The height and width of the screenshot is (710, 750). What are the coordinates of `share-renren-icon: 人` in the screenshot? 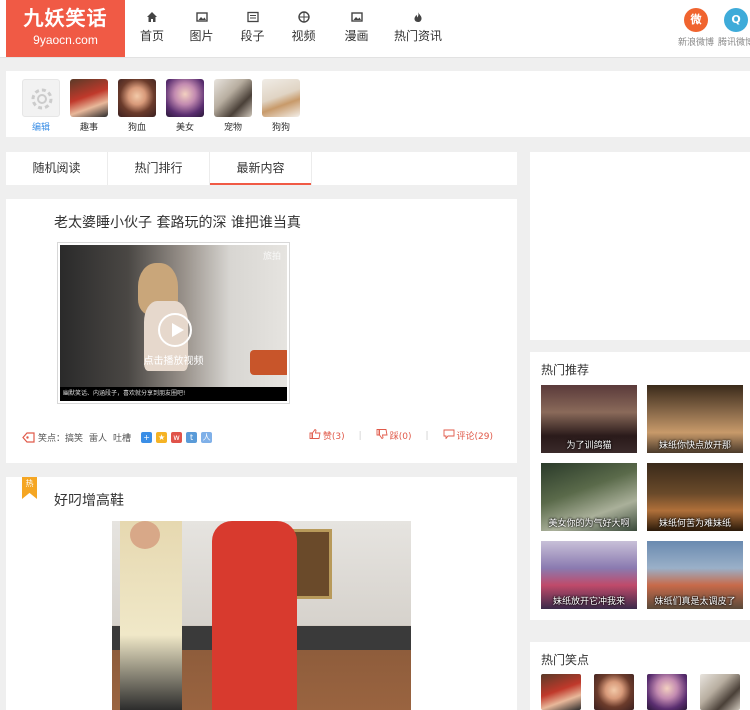 It's located at (207, 437).